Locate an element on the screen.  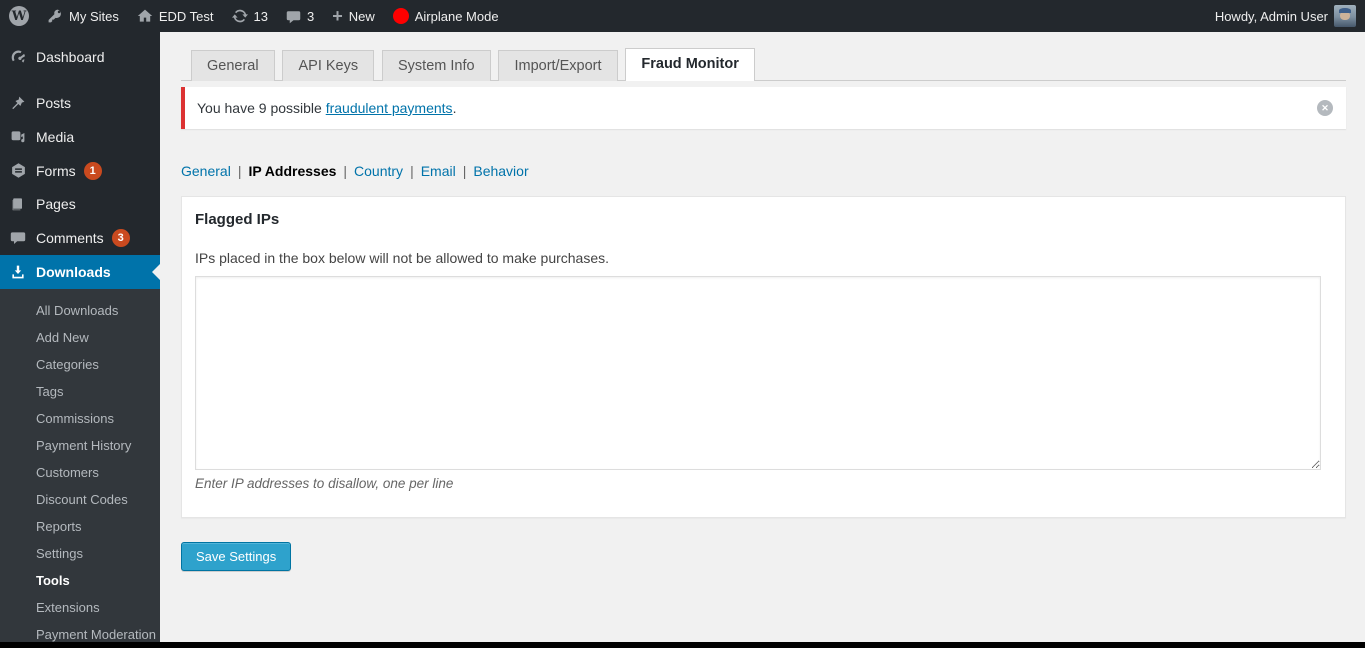
tab-import-export: Import/Export is located at coordinates (558, 65).